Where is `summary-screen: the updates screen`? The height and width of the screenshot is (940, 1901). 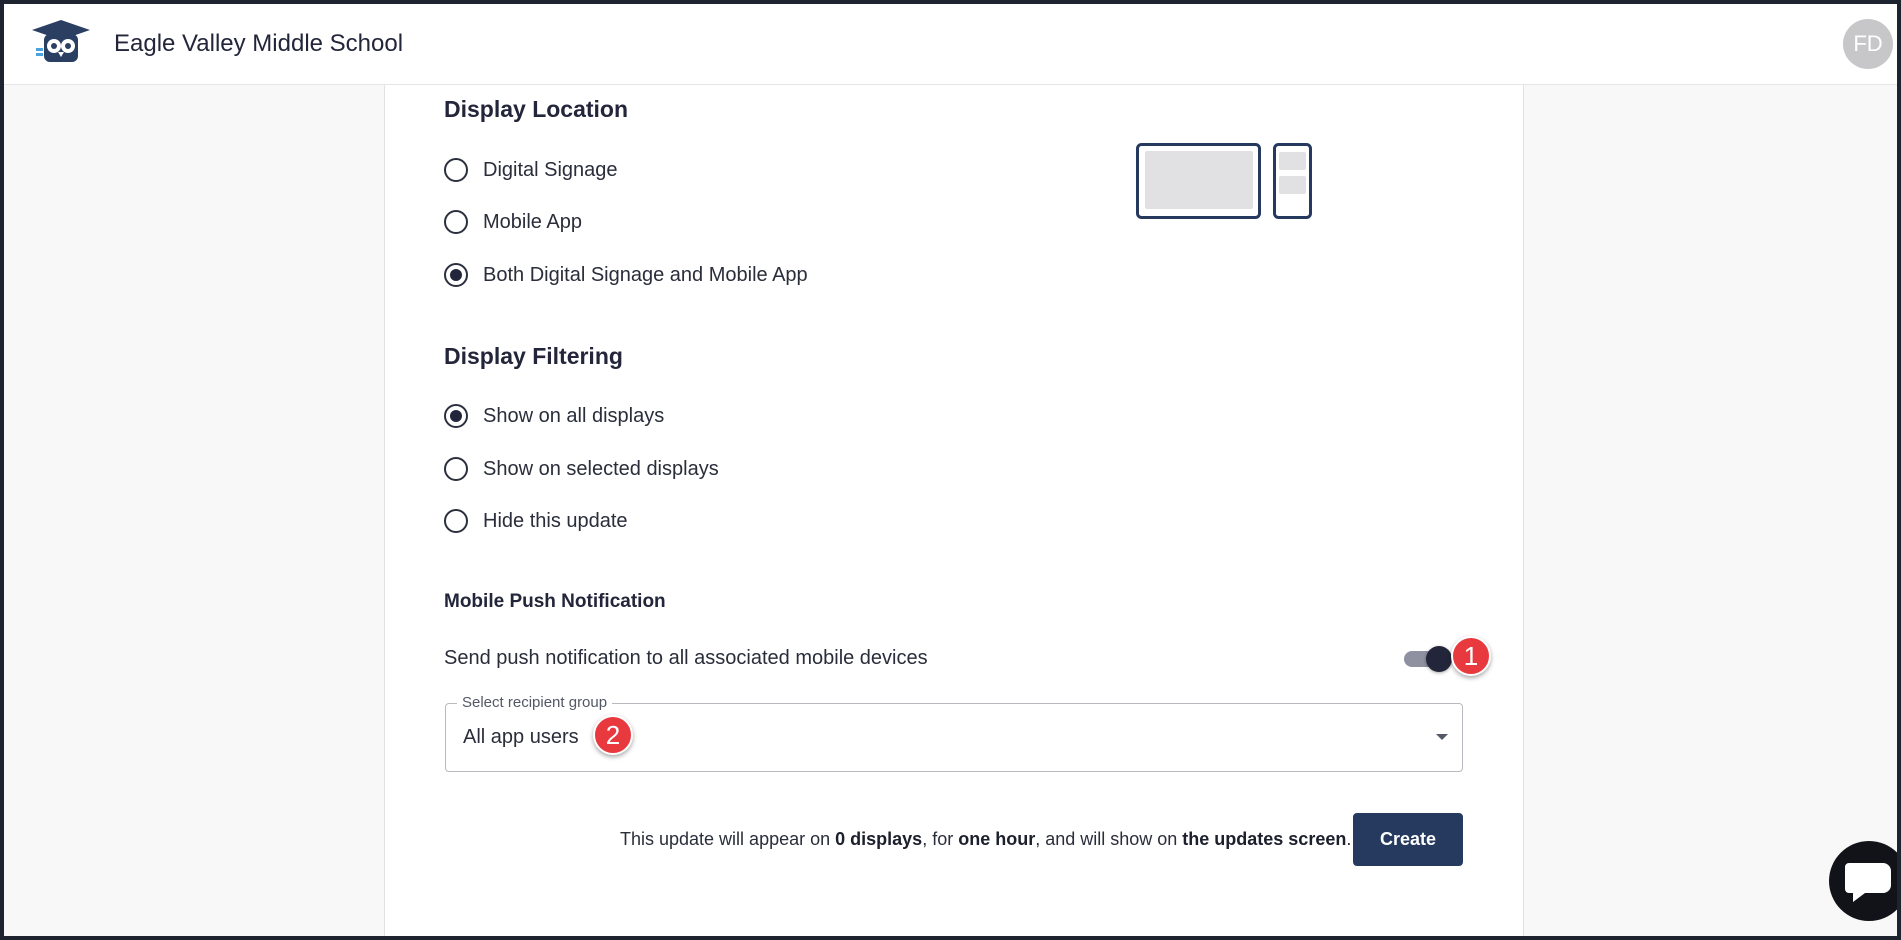
summary-screen: the updates screen is located at coordinates (1264, 839).